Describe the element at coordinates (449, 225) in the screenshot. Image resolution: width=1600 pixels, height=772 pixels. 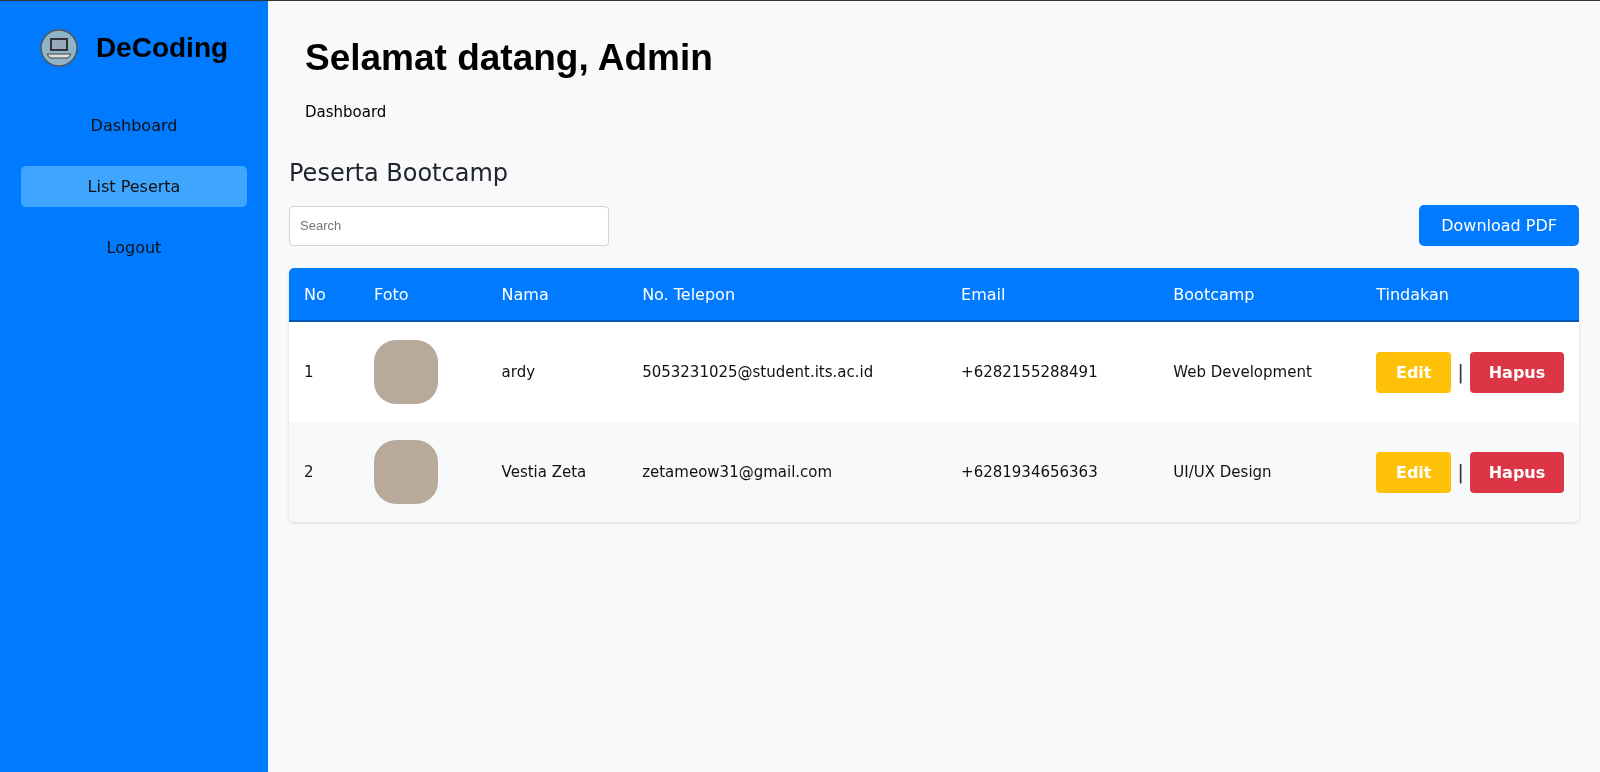
I see `search-field: Search` at that location.